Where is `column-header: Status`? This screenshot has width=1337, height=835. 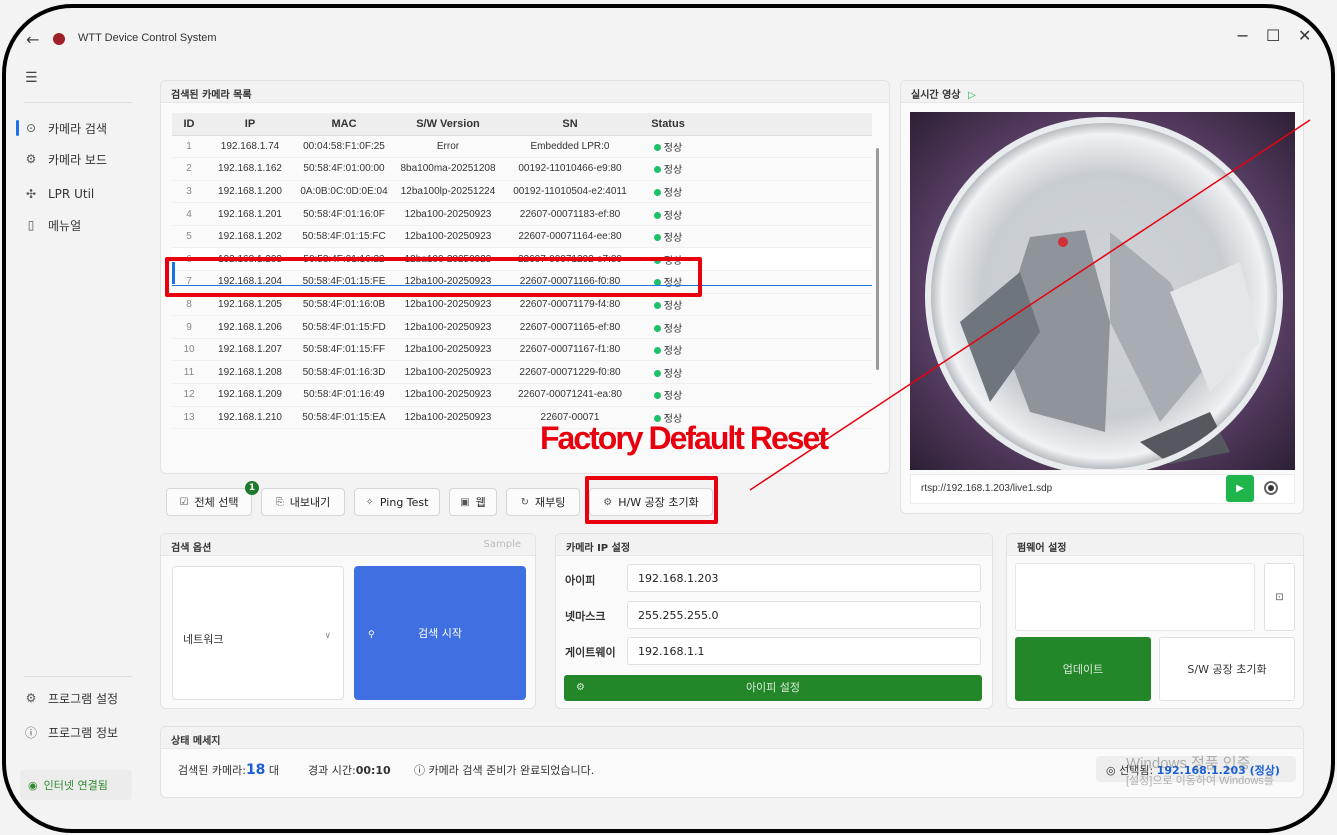 column-header: Status is located at coordinates (668, 124).